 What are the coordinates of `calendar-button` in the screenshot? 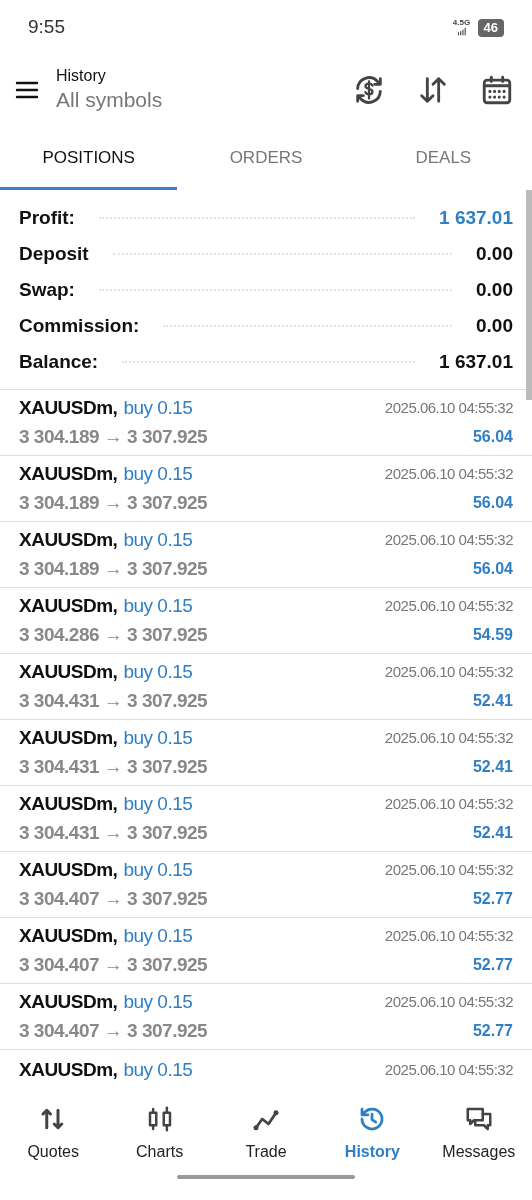 It's located at (497, 90).